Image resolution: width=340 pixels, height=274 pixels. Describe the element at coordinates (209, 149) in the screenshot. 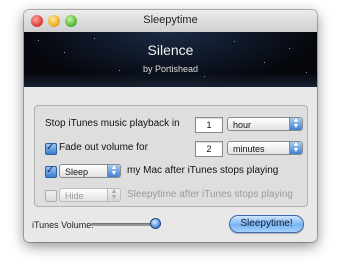

I see `fade-duration-field: 2` at that location.